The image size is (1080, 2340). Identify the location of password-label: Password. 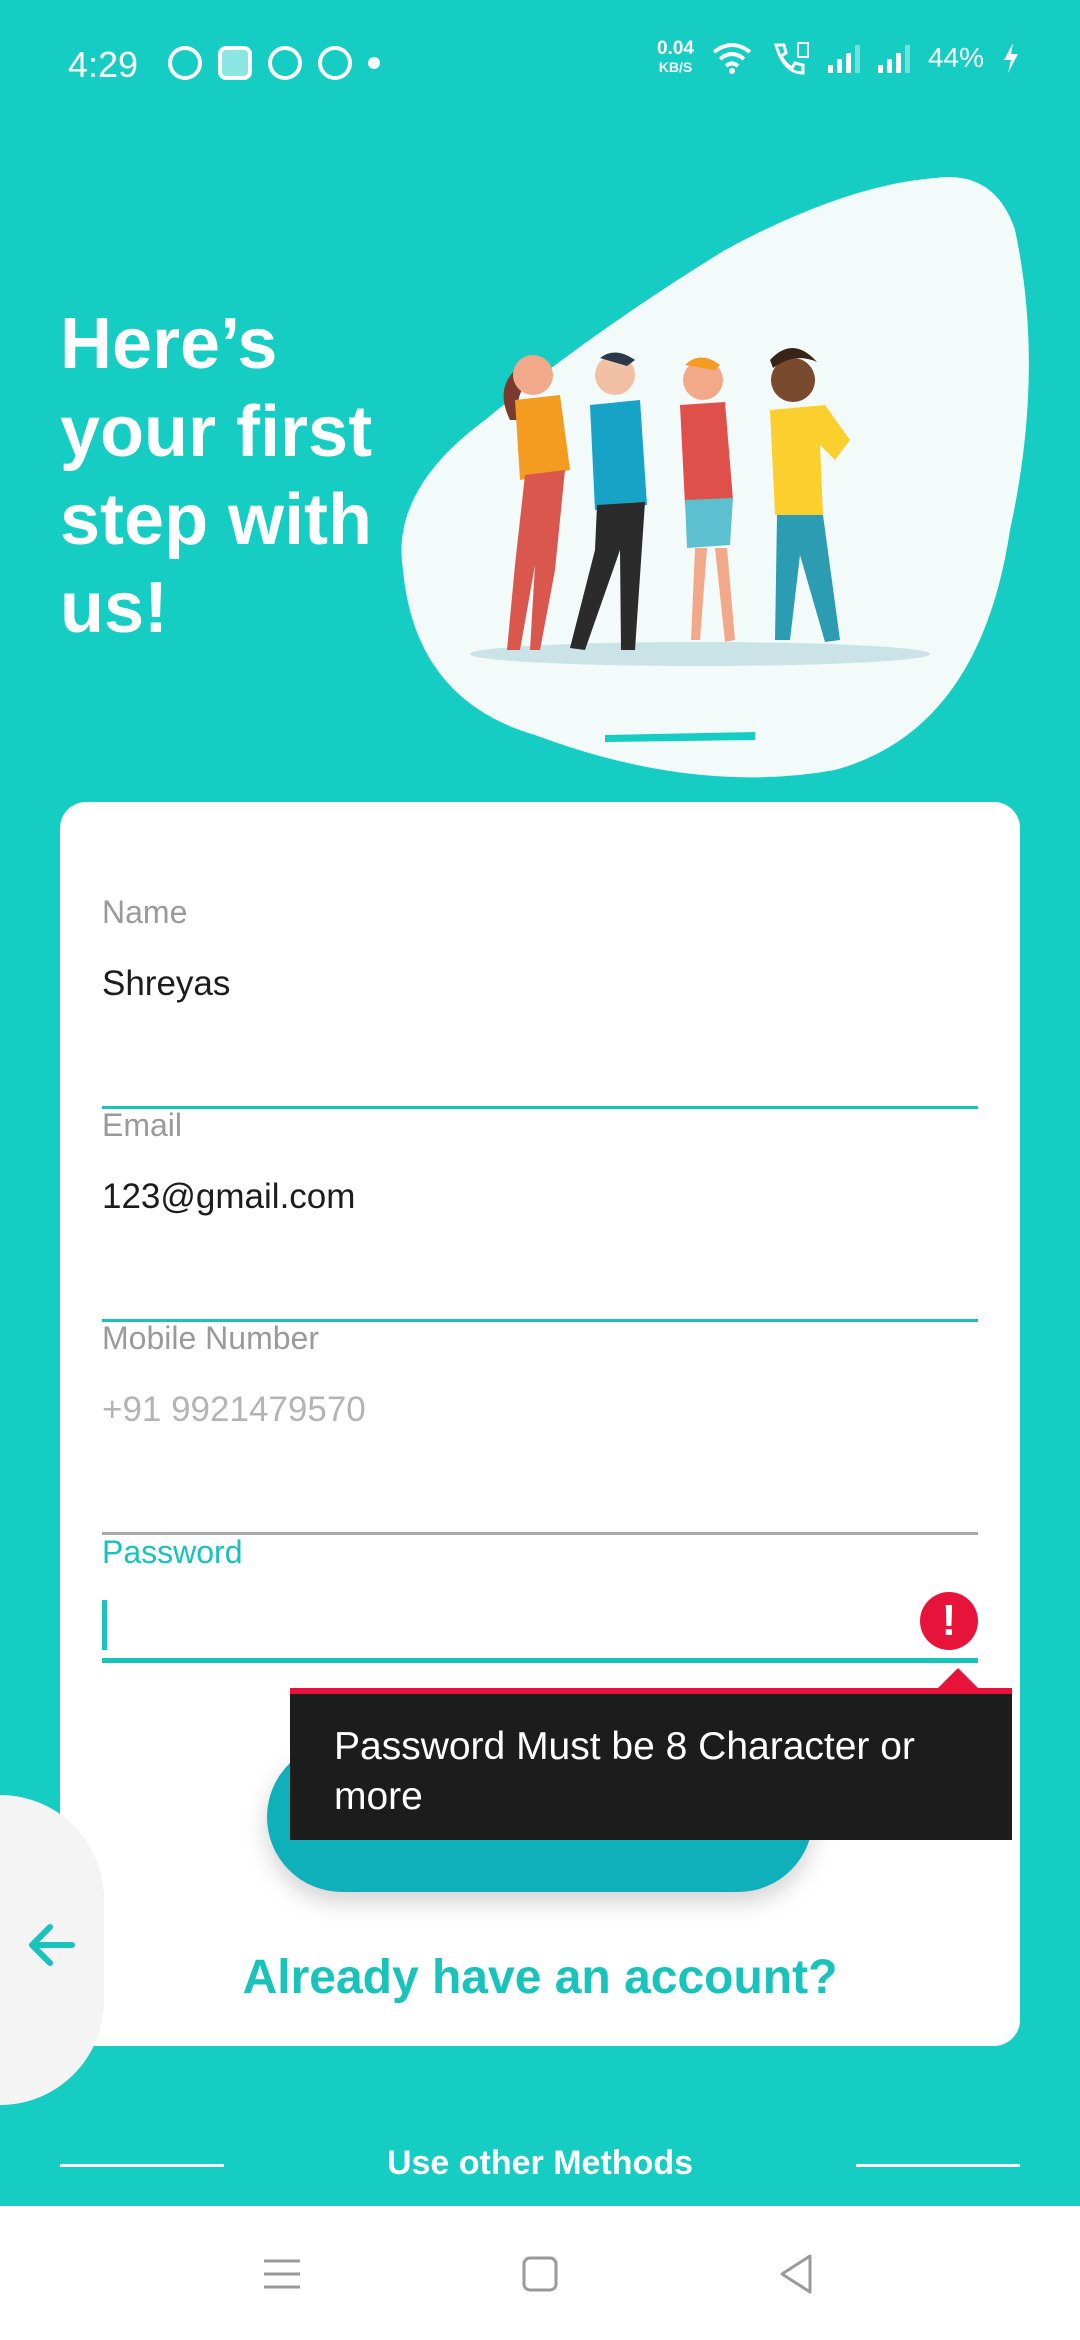
(172, 1552).